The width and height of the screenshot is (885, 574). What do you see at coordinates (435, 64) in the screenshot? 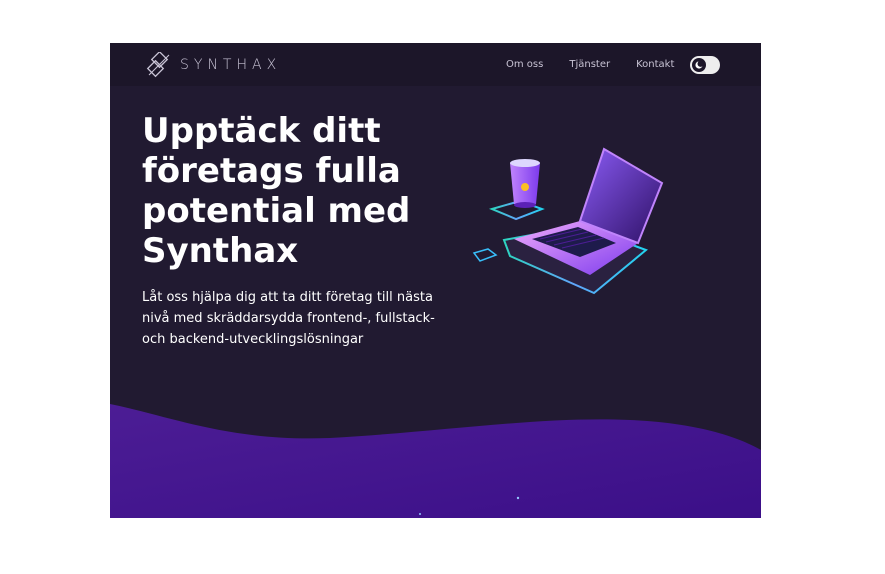
I see `navbar: SYNTHAX Om oss Tjänster Kontakt` at bounding box center [435, 64].